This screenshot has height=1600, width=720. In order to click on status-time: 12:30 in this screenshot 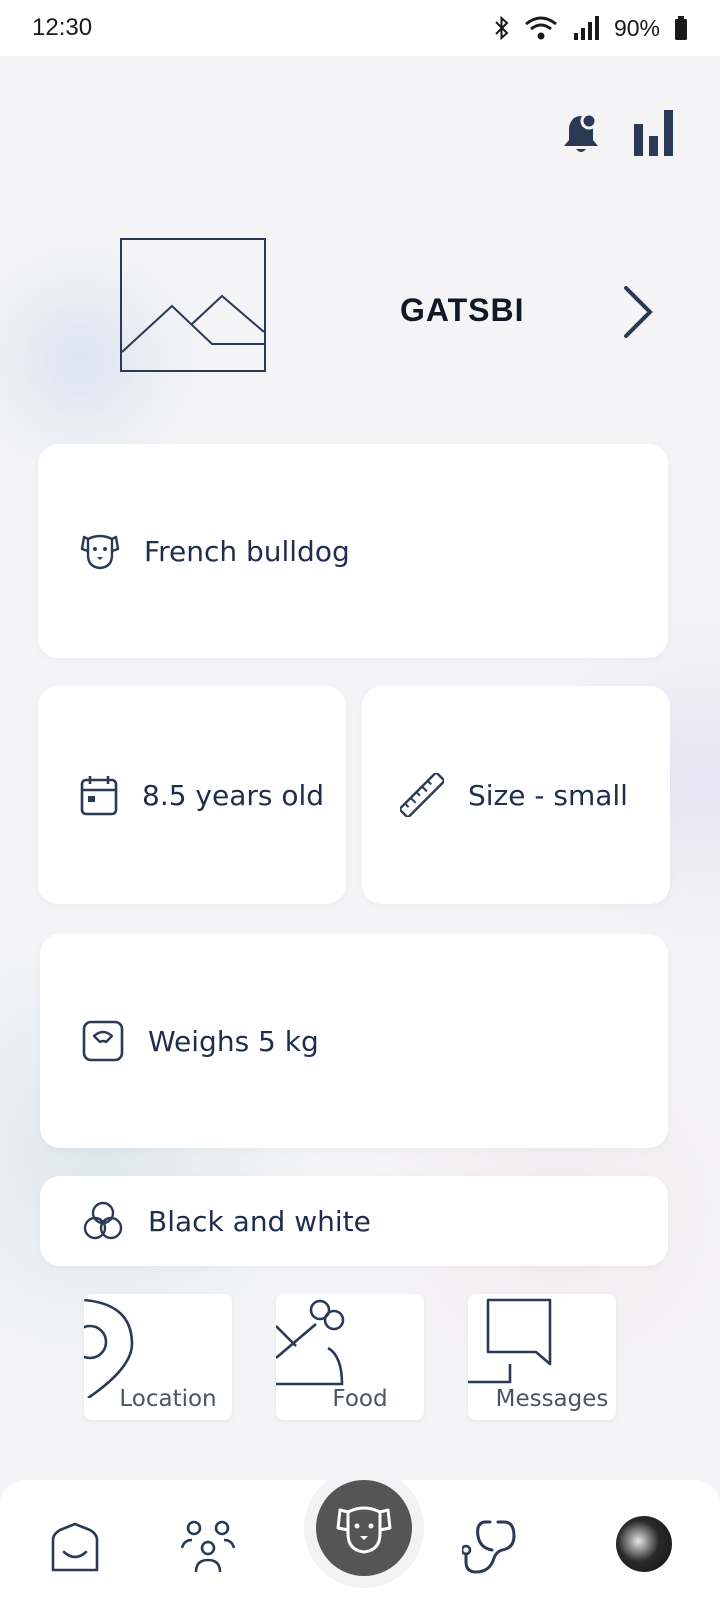, I will do `click(62, 27)`.